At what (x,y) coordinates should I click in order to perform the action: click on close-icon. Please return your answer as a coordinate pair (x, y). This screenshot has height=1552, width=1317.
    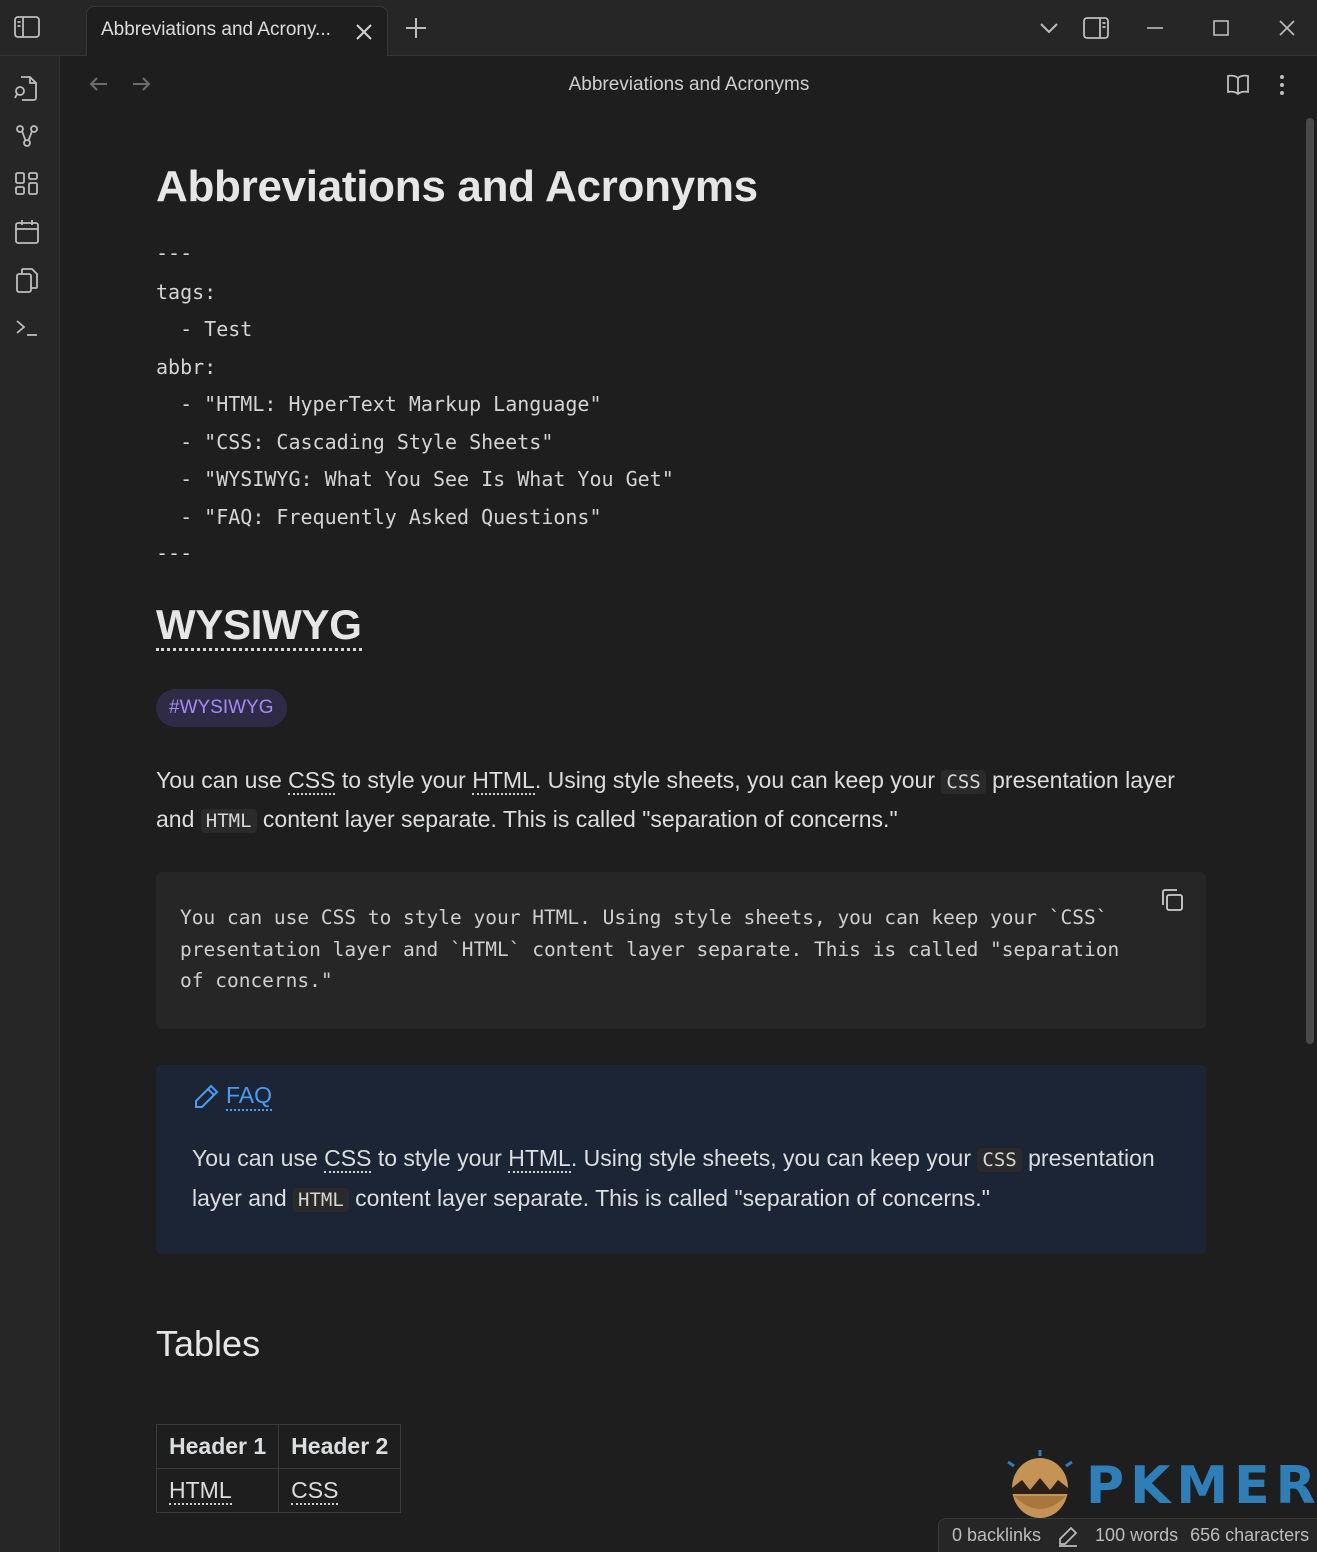
    Looking at the image, I should click on (364, 32).